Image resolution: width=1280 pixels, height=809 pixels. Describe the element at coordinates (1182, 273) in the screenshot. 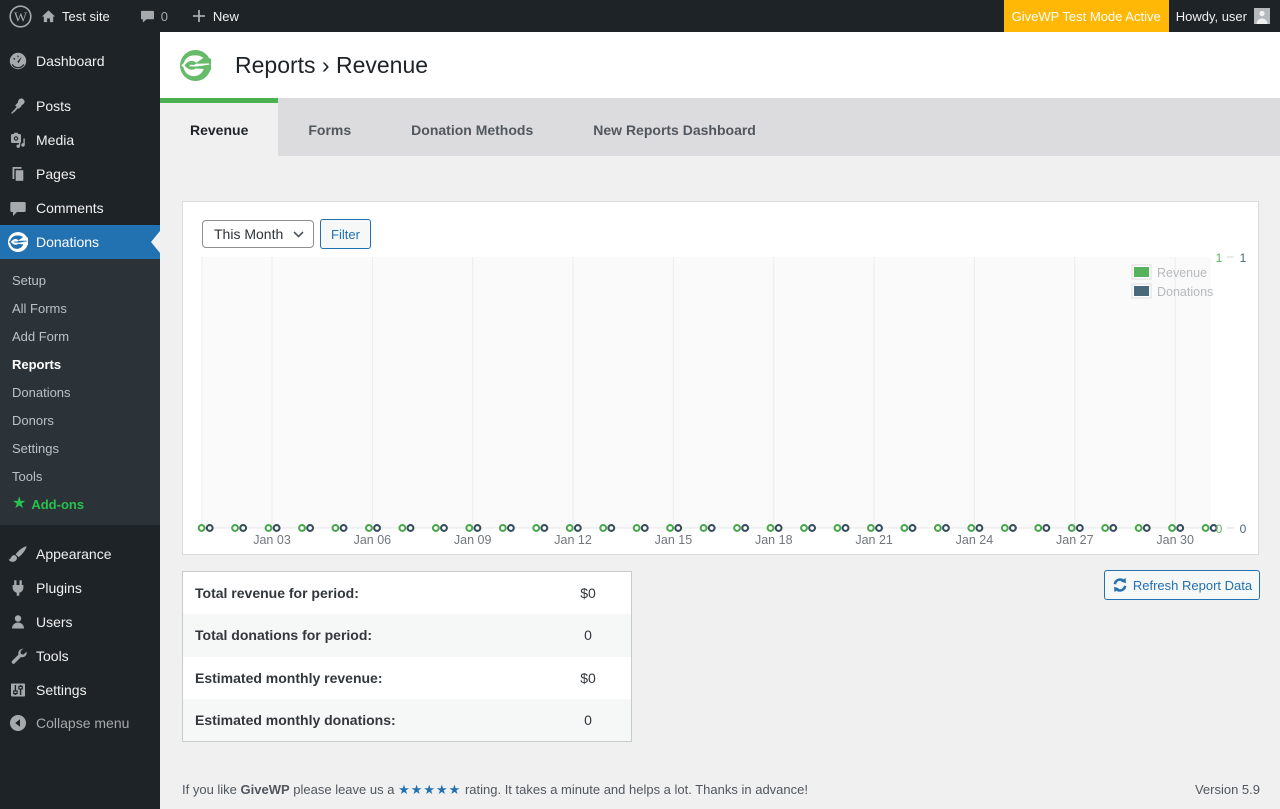

I see `svg-text: Revenue` at that location.